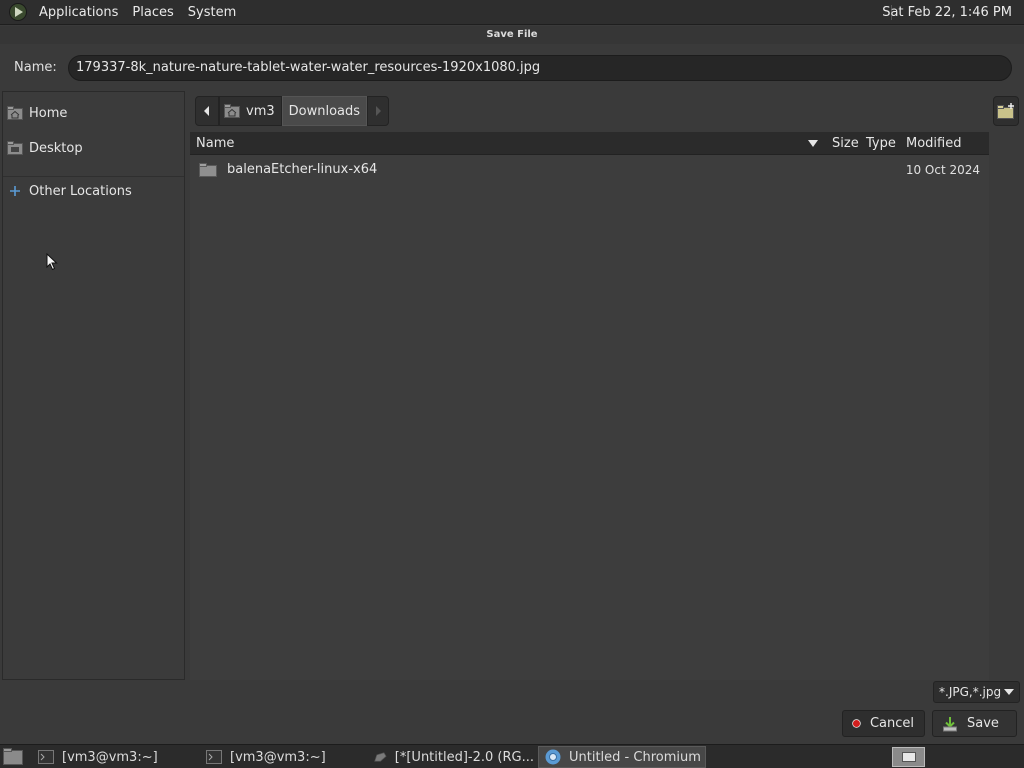 Image resolution: width=1024 pixels, height=768 pixels. I want to click on plus-icon, so click(15, 191).